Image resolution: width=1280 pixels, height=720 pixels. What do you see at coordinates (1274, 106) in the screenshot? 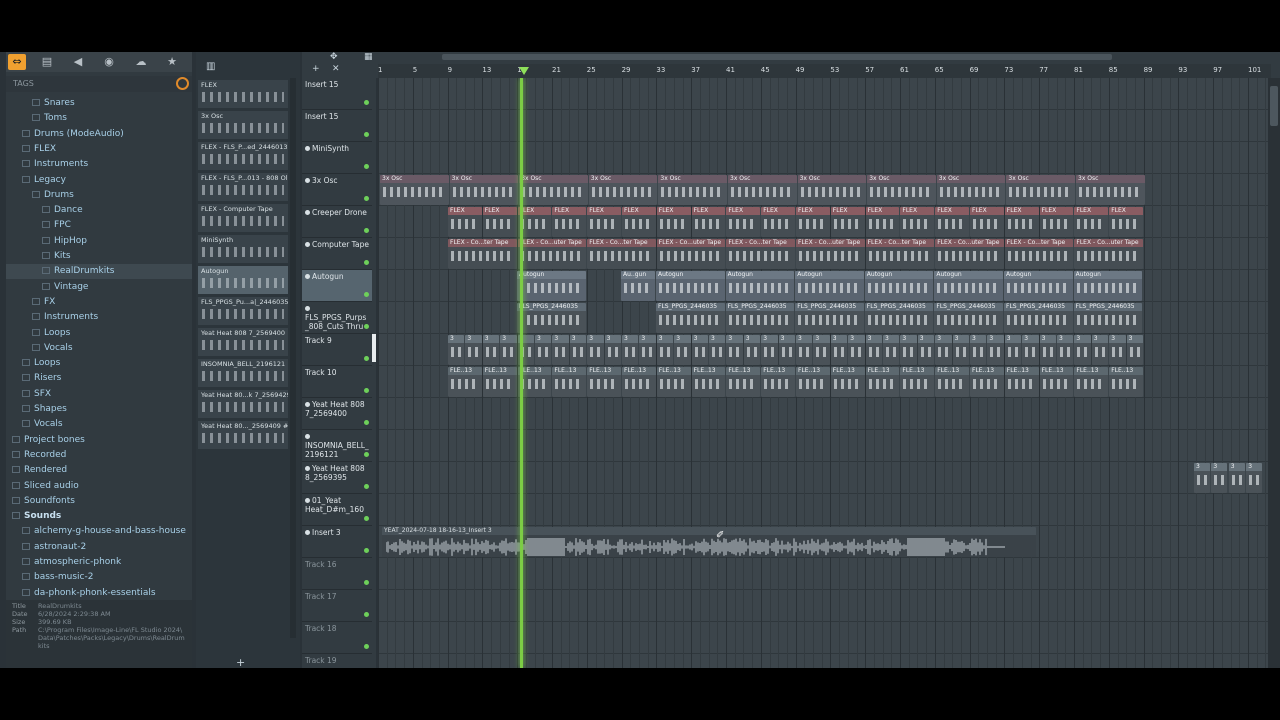
I see `vertical-scroll-thumb` at bounding box center [1274, 106].